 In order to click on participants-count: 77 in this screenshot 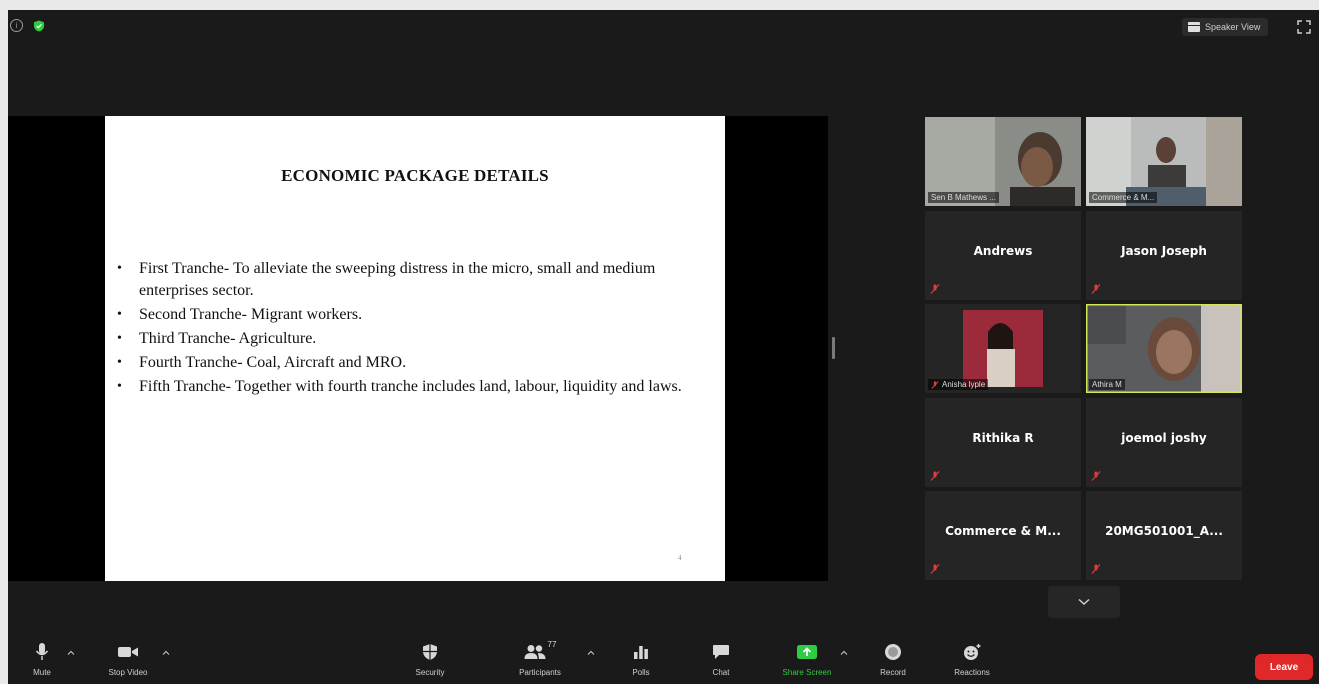, I will do `click(552, 644)`.